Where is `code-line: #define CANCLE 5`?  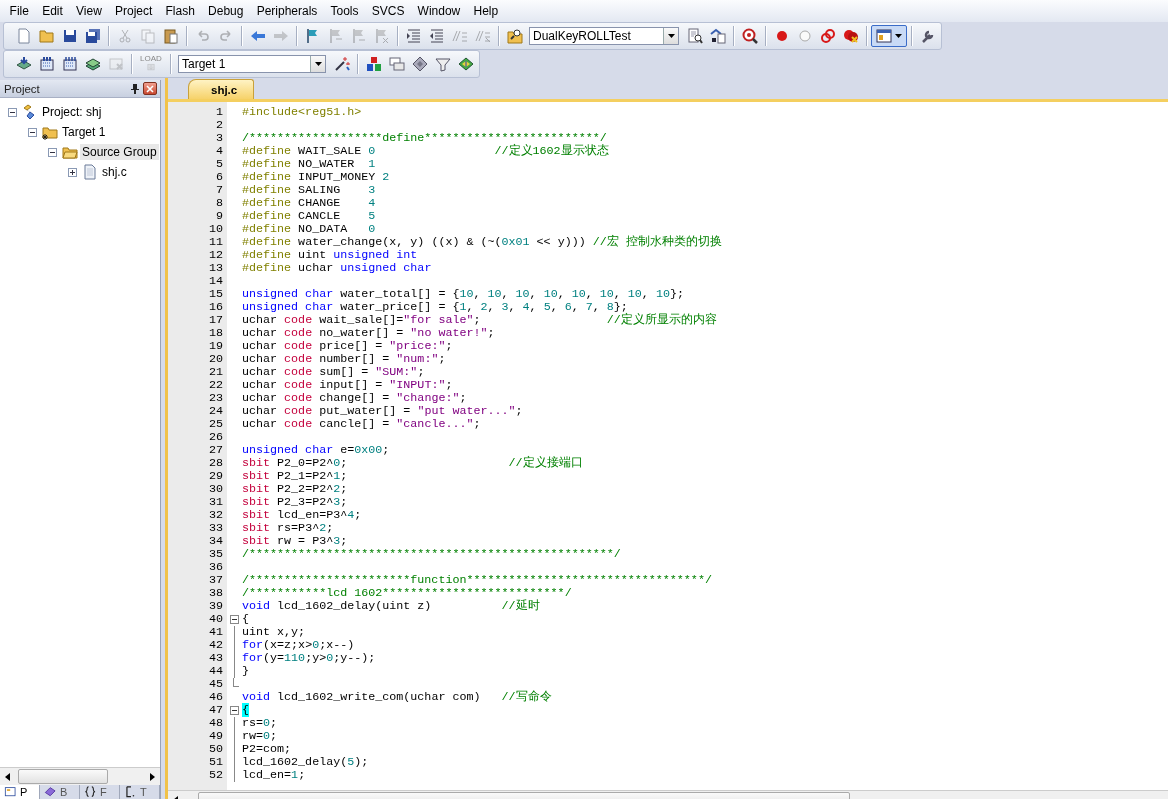
code-line: #define CANCLE 5 is located at coordinates (308, 216).